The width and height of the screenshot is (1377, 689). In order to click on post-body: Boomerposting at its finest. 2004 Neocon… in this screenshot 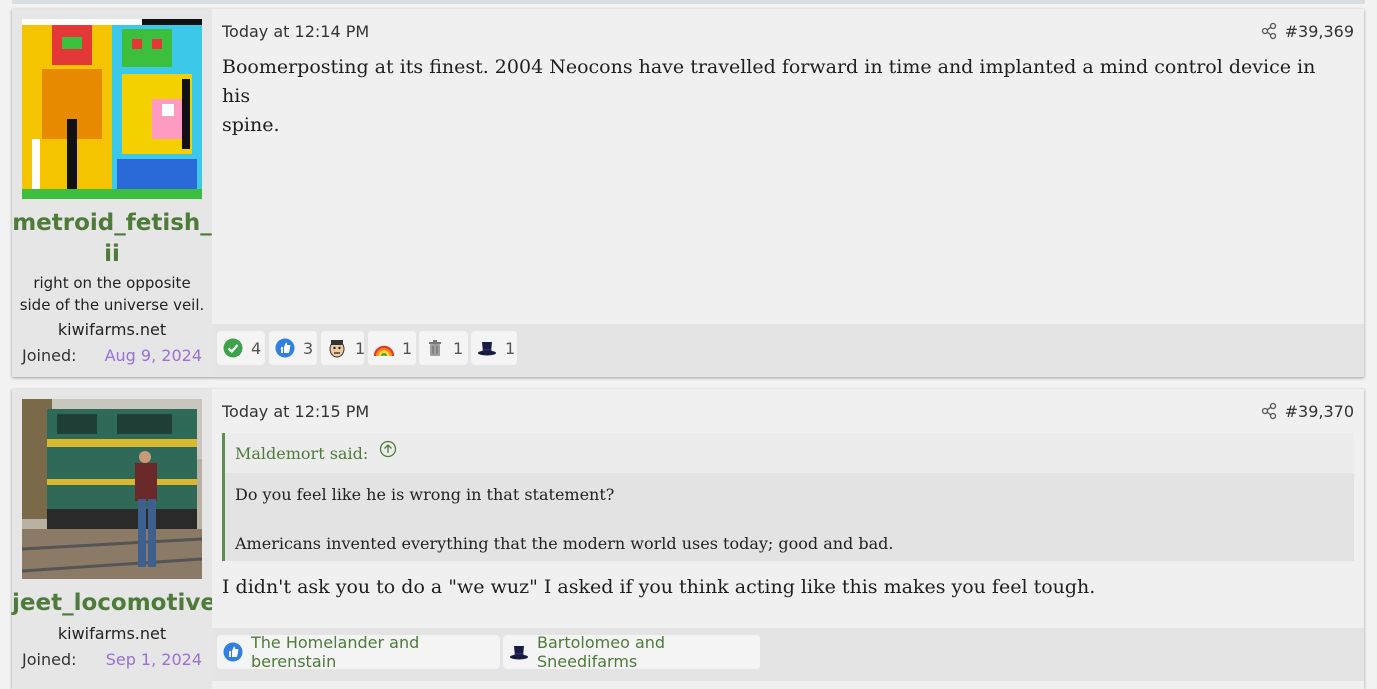, I will do `click(773, 96)`.